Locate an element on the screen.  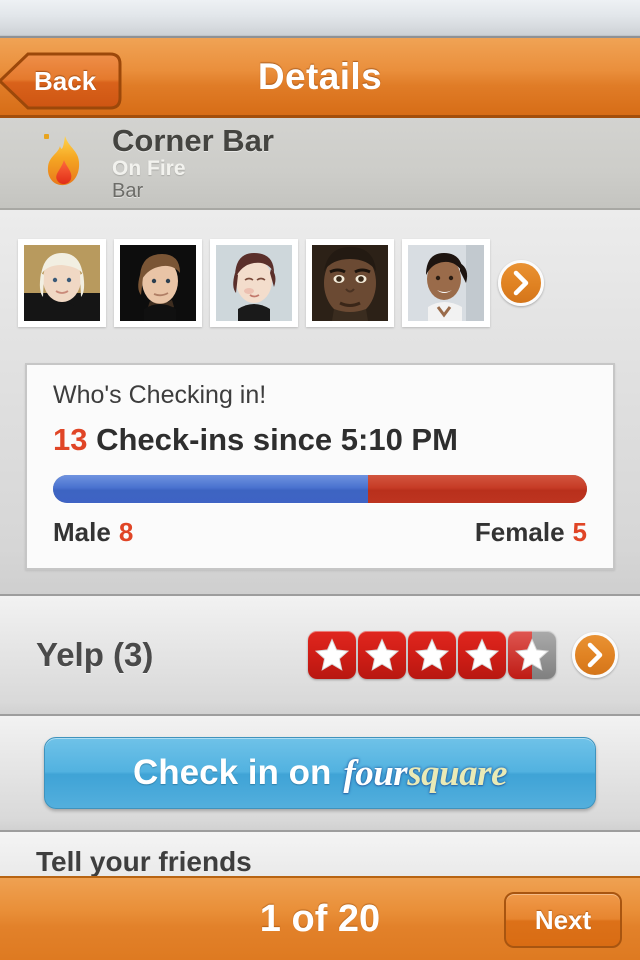
back-button: Back is located at coordinates (61, 81).